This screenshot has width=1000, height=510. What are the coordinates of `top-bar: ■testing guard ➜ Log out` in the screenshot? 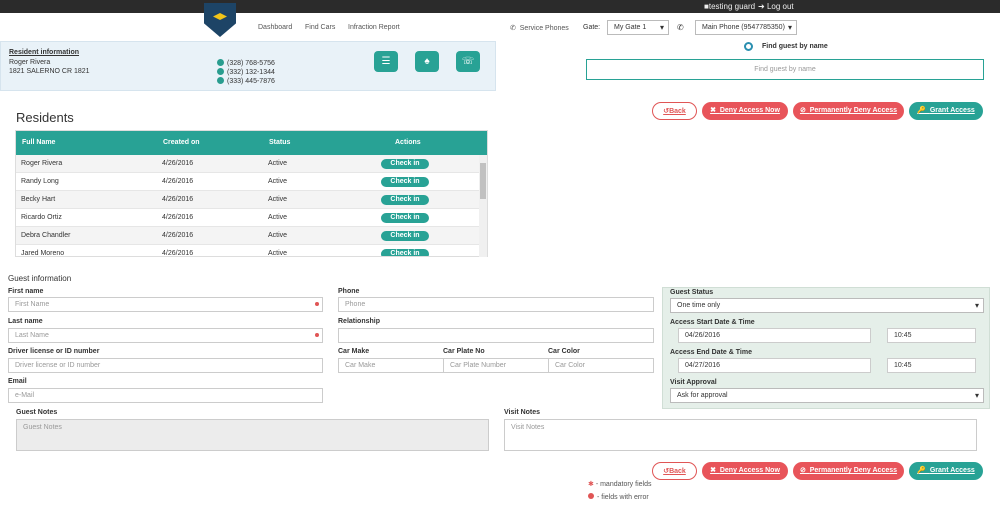 It's located at (500, 6).